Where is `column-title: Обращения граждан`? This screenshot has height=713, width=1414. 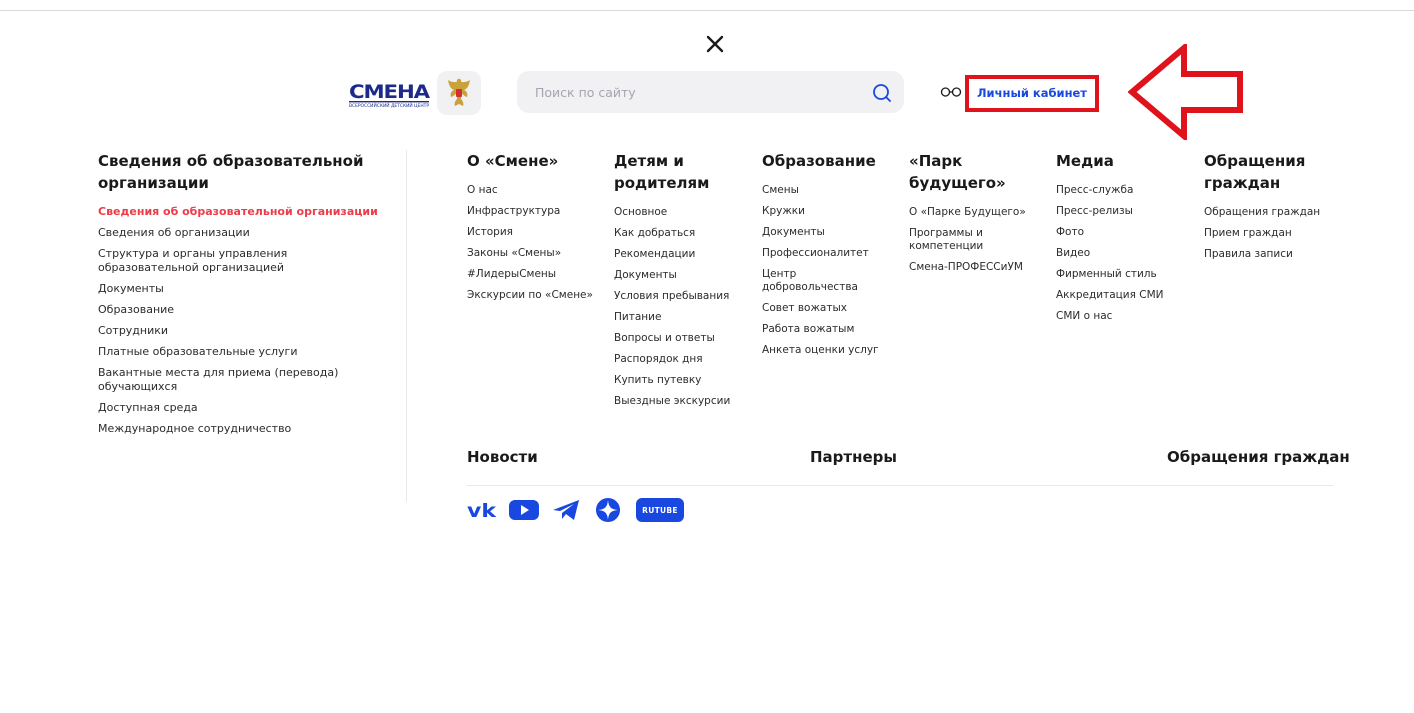
column-title: Обращения граждан is located at coordinates (1259, 172).